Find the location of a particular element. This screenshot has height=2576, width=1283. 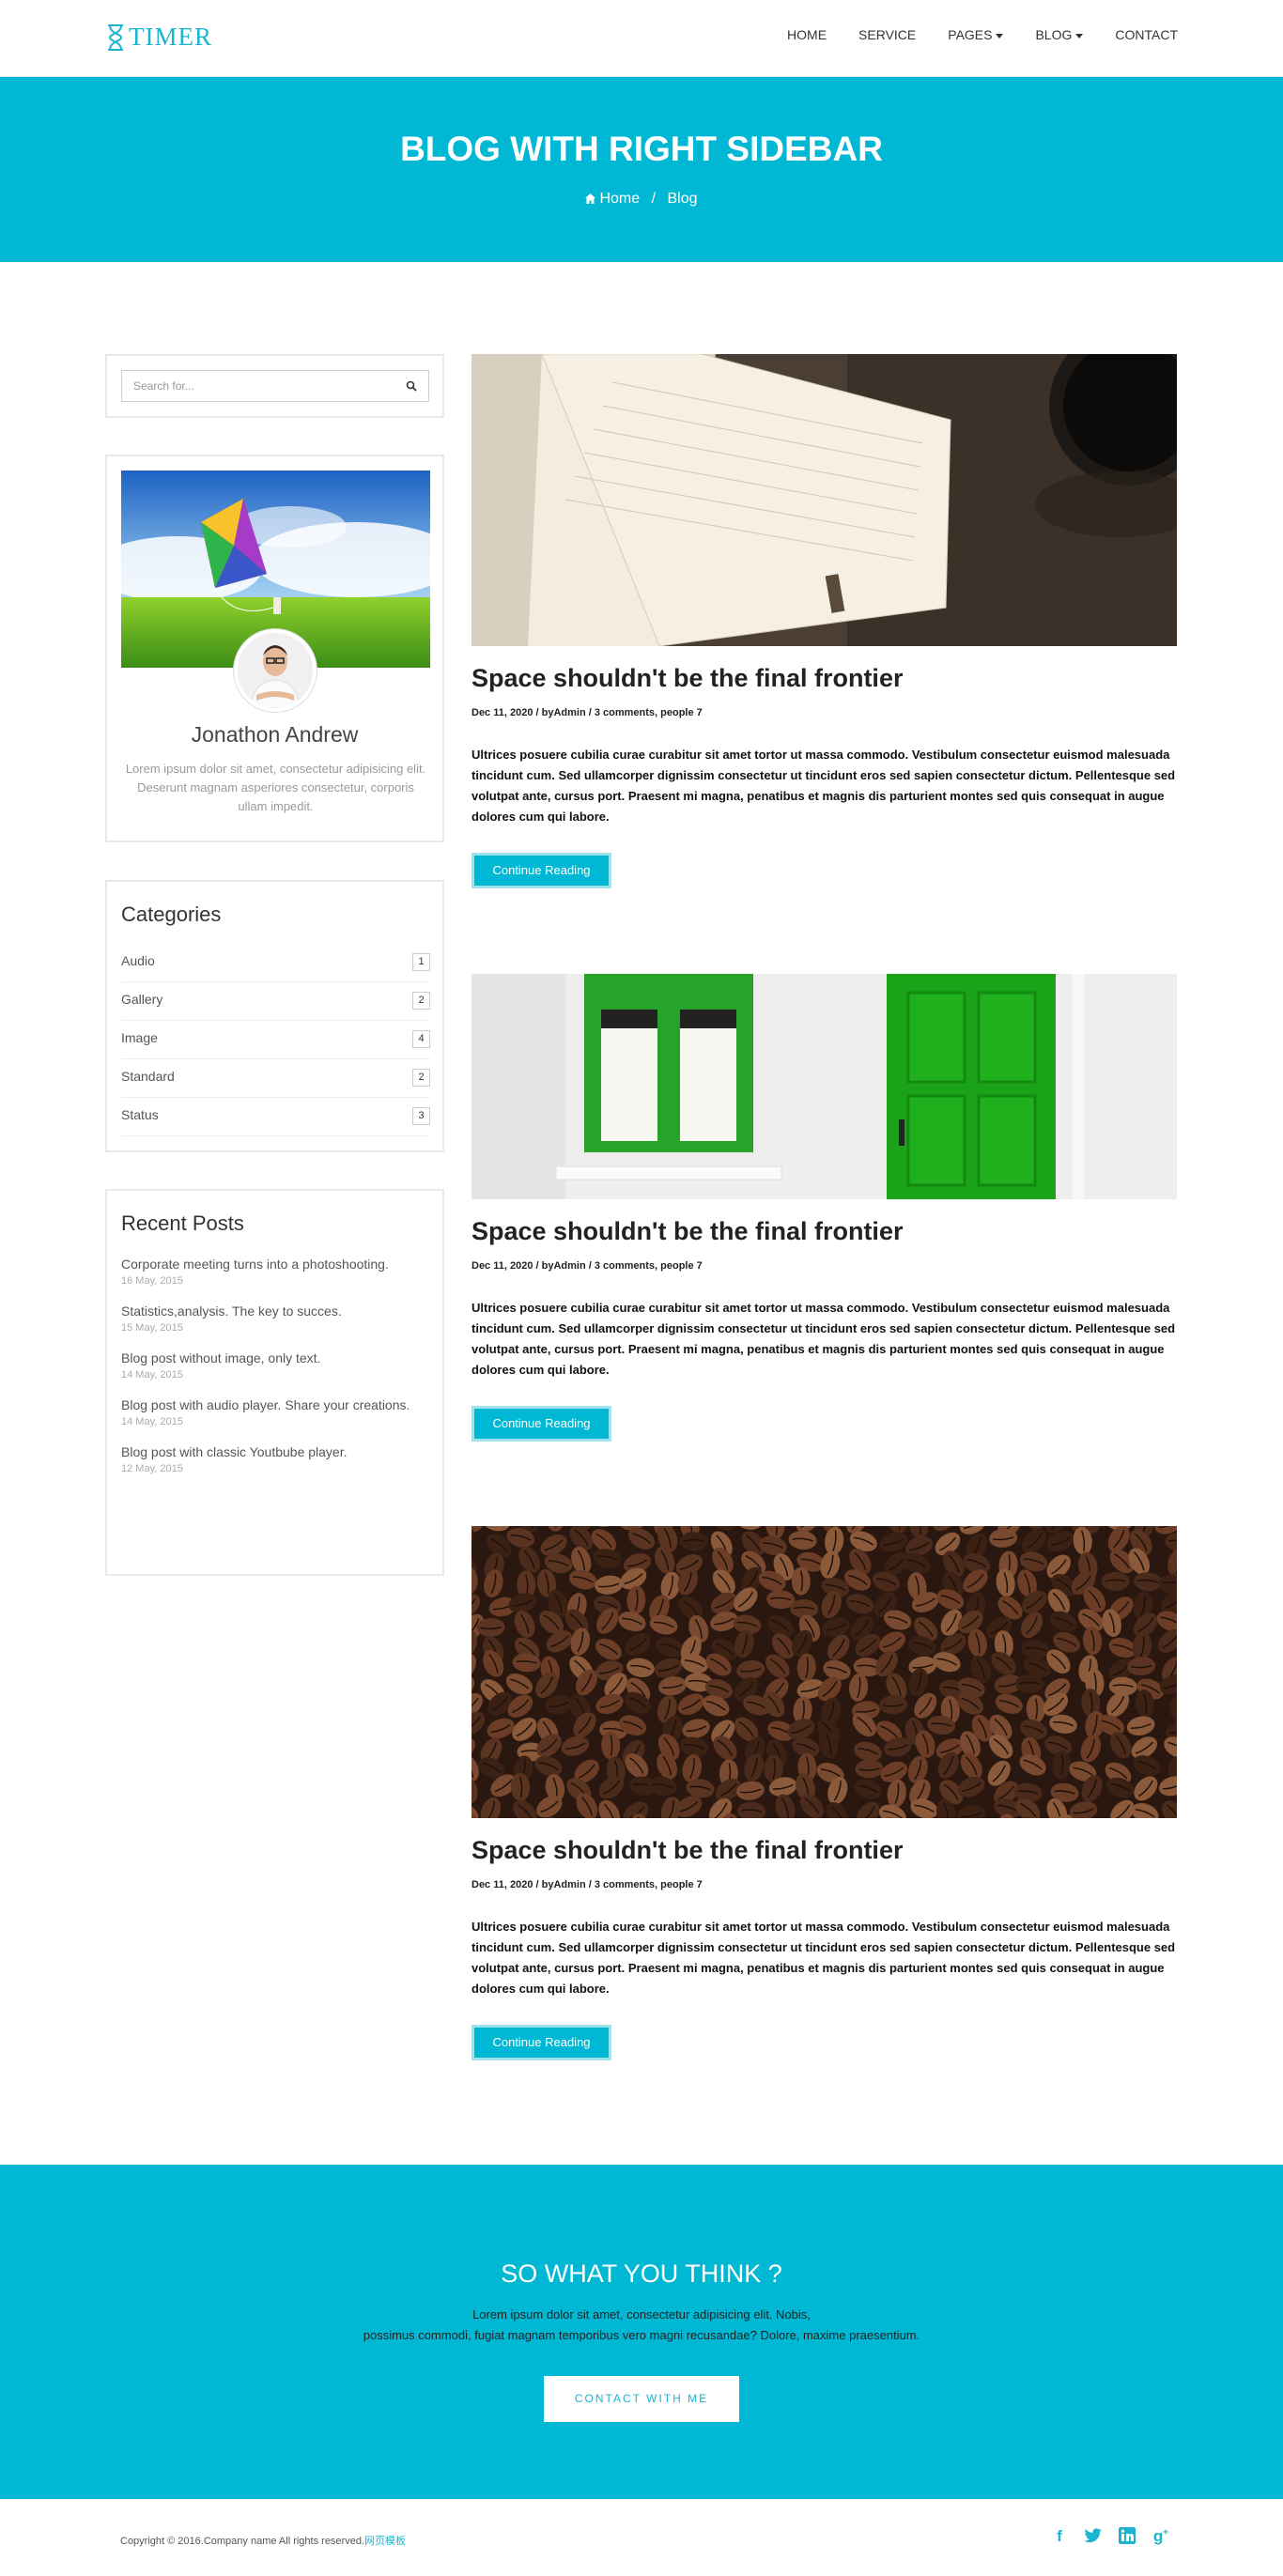

category-label: Gallery is located at coordinates (142, 999).